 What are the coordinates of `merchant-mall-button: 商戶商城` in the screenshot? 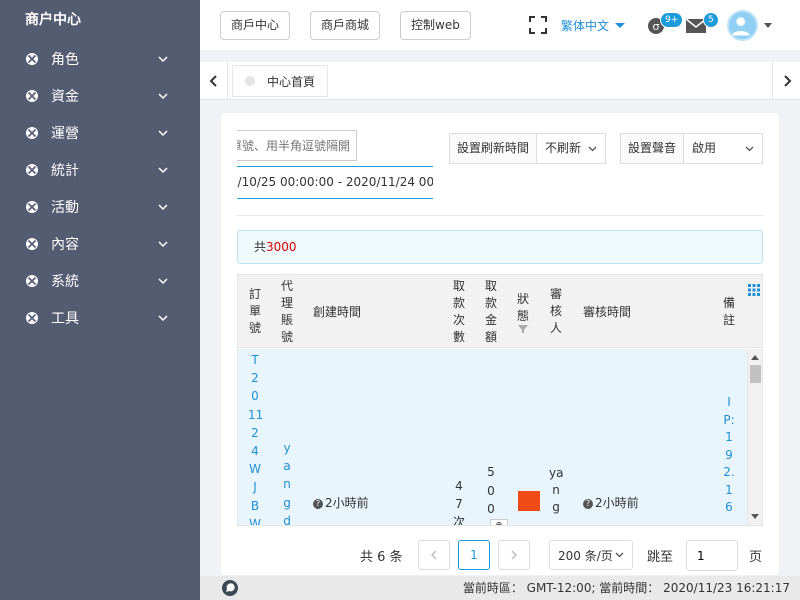 It's located at (345, 25).